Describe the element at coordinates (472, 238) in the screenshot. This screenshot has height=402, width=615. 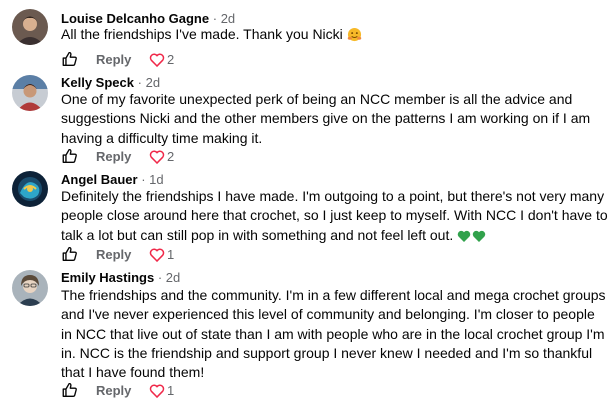
I see `green-heart-emoji` at that location.